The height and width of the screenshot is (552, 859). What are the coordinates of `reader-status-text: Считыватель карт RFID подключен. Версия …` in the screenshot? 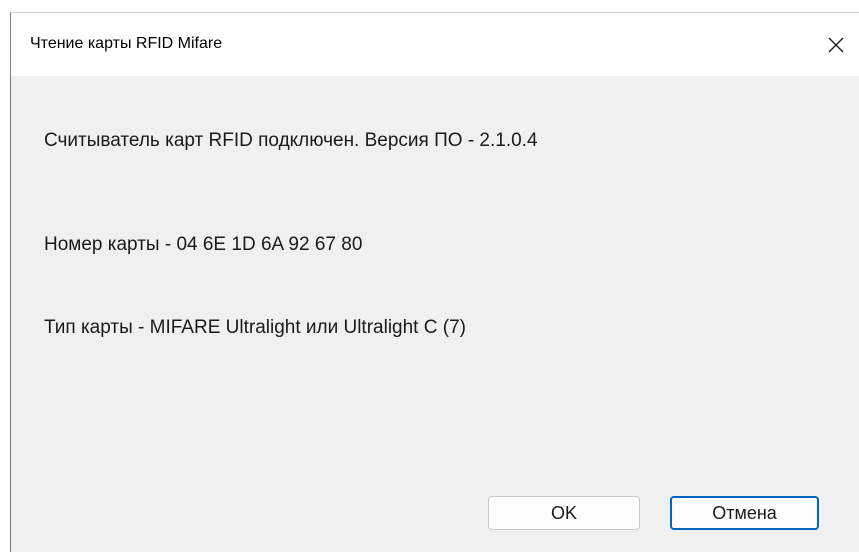 It's located at (291, 140).